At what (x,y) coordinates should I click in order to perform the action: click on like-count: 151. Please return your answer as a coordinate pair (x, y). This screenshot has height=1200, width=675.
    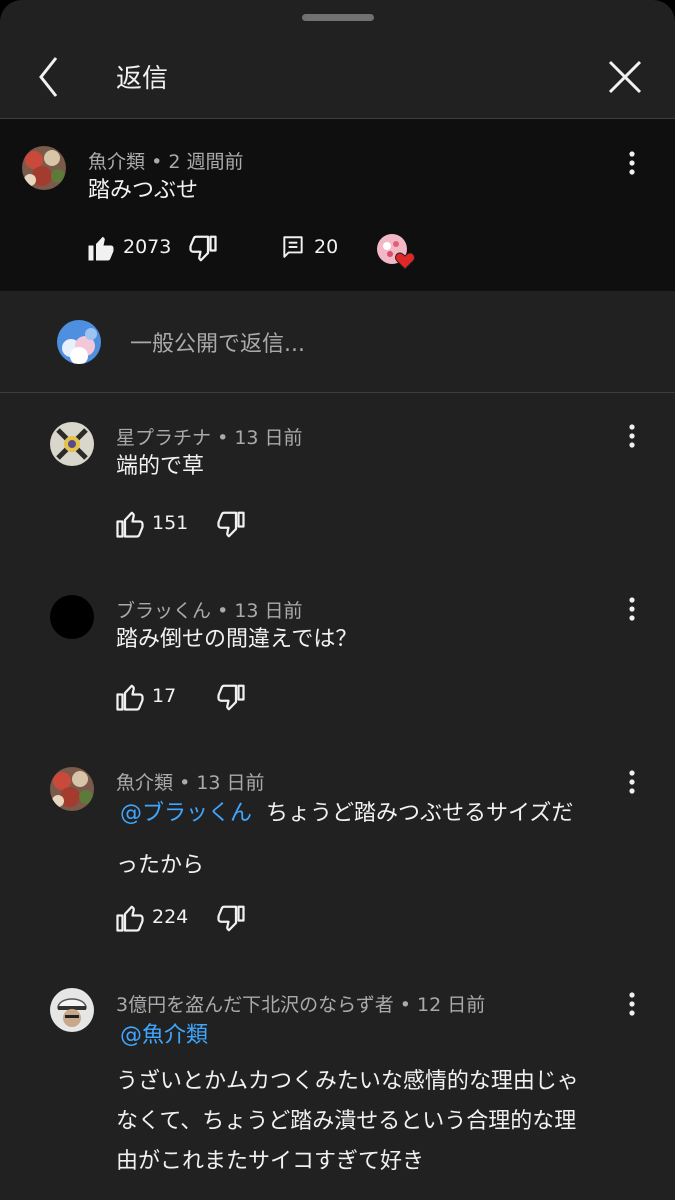
    Looking at the image, I should click on (170, 523).